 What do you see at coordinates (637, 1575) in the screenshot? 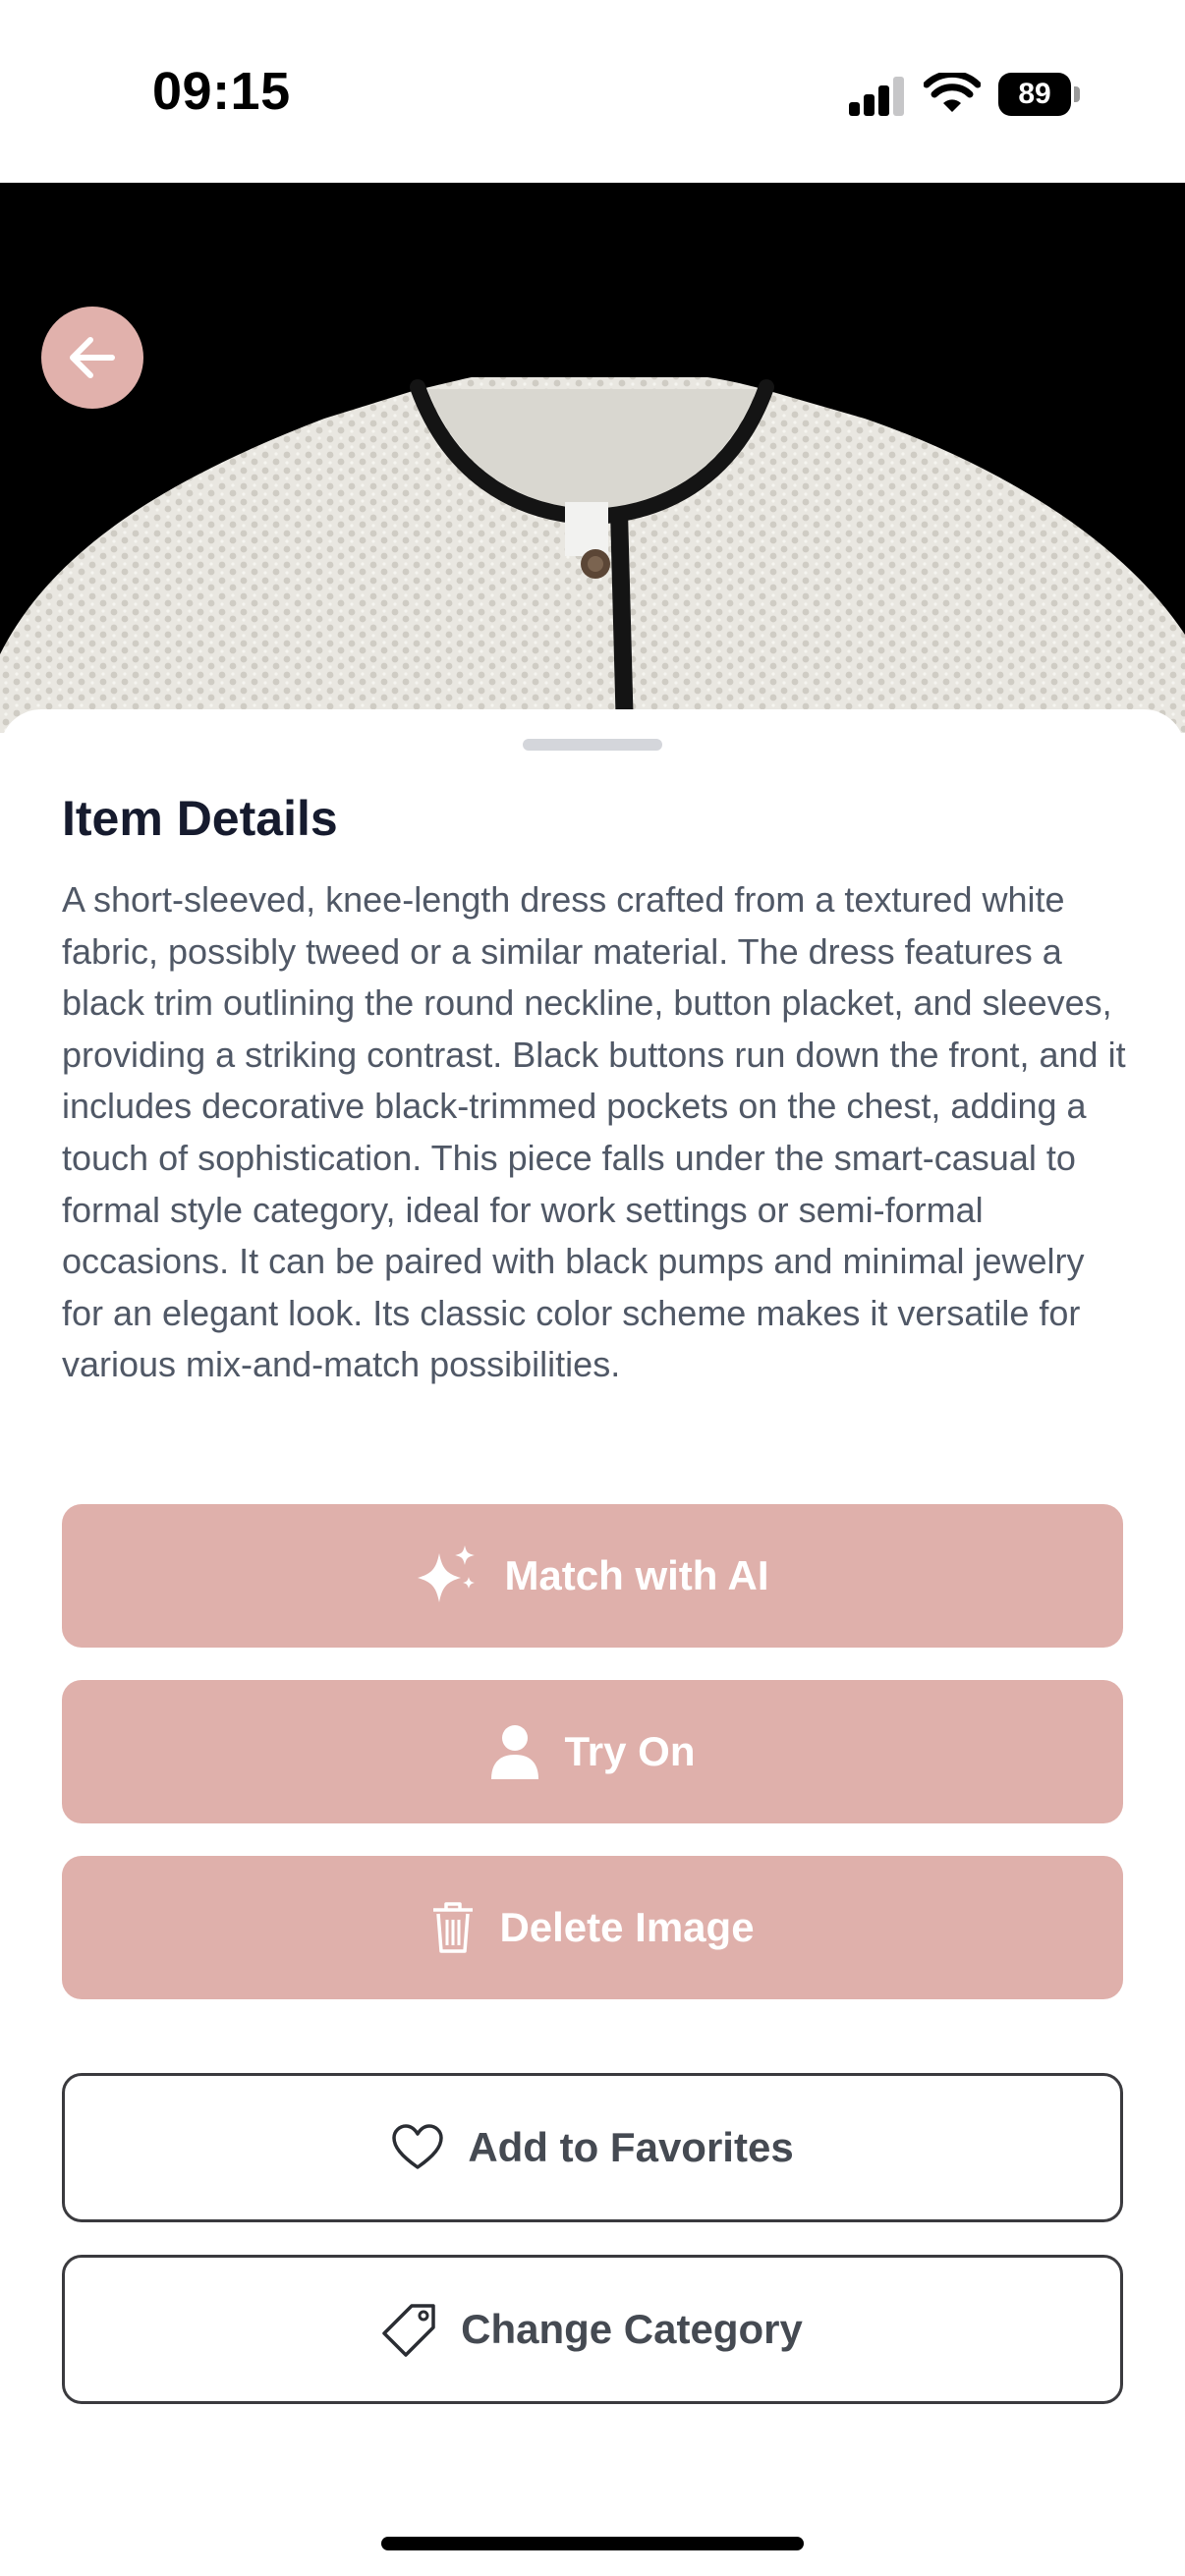
I see `match-with-ai-label: Match with AI` at bounding box center [637, 1575].